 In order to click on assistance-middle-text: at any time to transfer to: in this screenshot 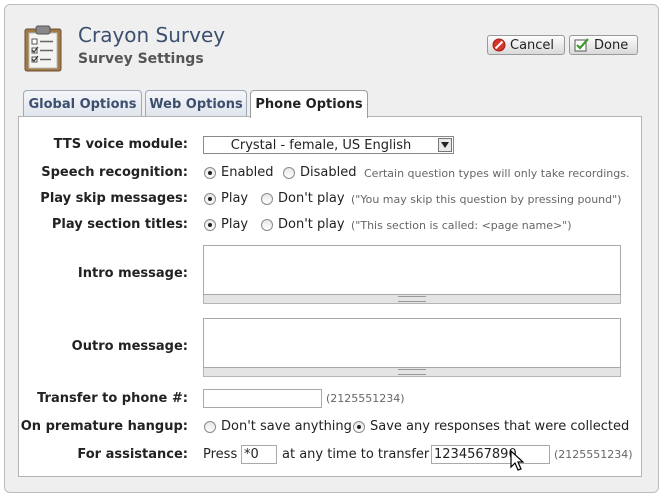, I will do `click(366, 454)`.